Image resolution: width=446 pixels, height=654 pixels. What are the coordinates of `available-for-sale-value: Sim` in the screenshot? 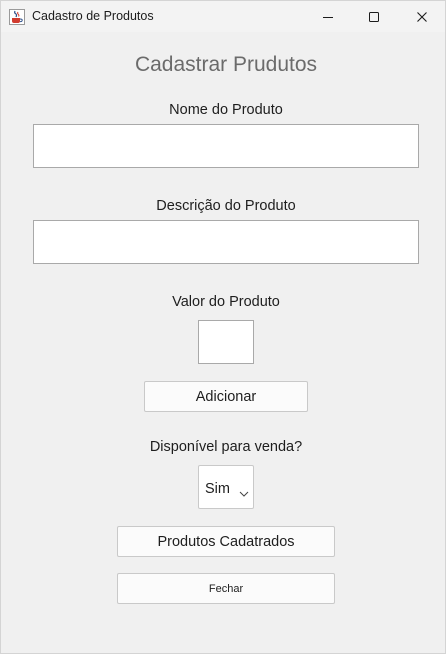 It's located at (217, 489).